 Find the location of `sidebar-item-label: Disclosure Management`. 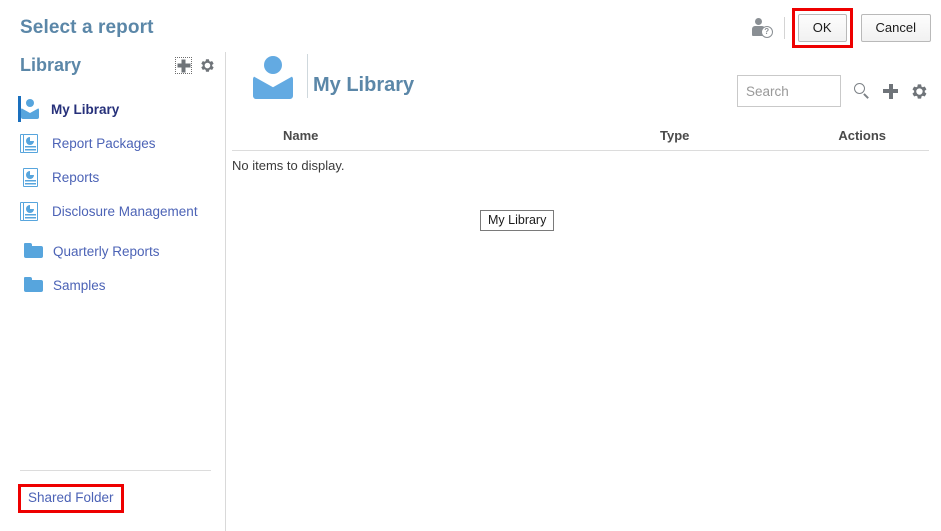

sidebar-item-label: Disclosure Management is located at coordinates (125, 211).